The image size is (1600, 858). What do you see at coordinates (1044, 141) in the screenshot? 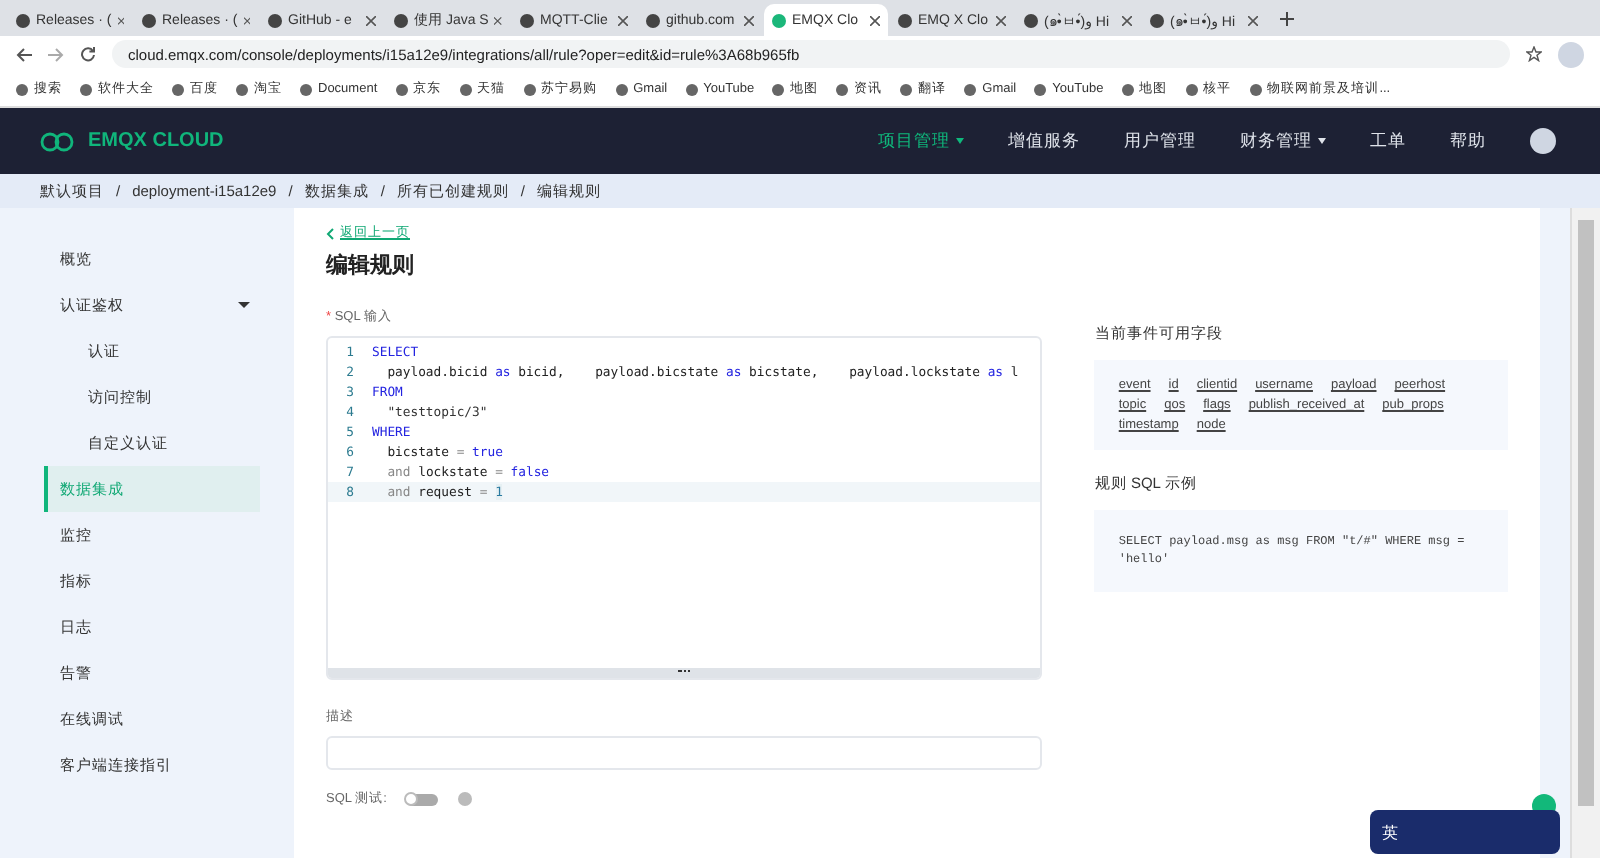
I see `nav-item: 增值服务` at bounding box center [1044, 141].